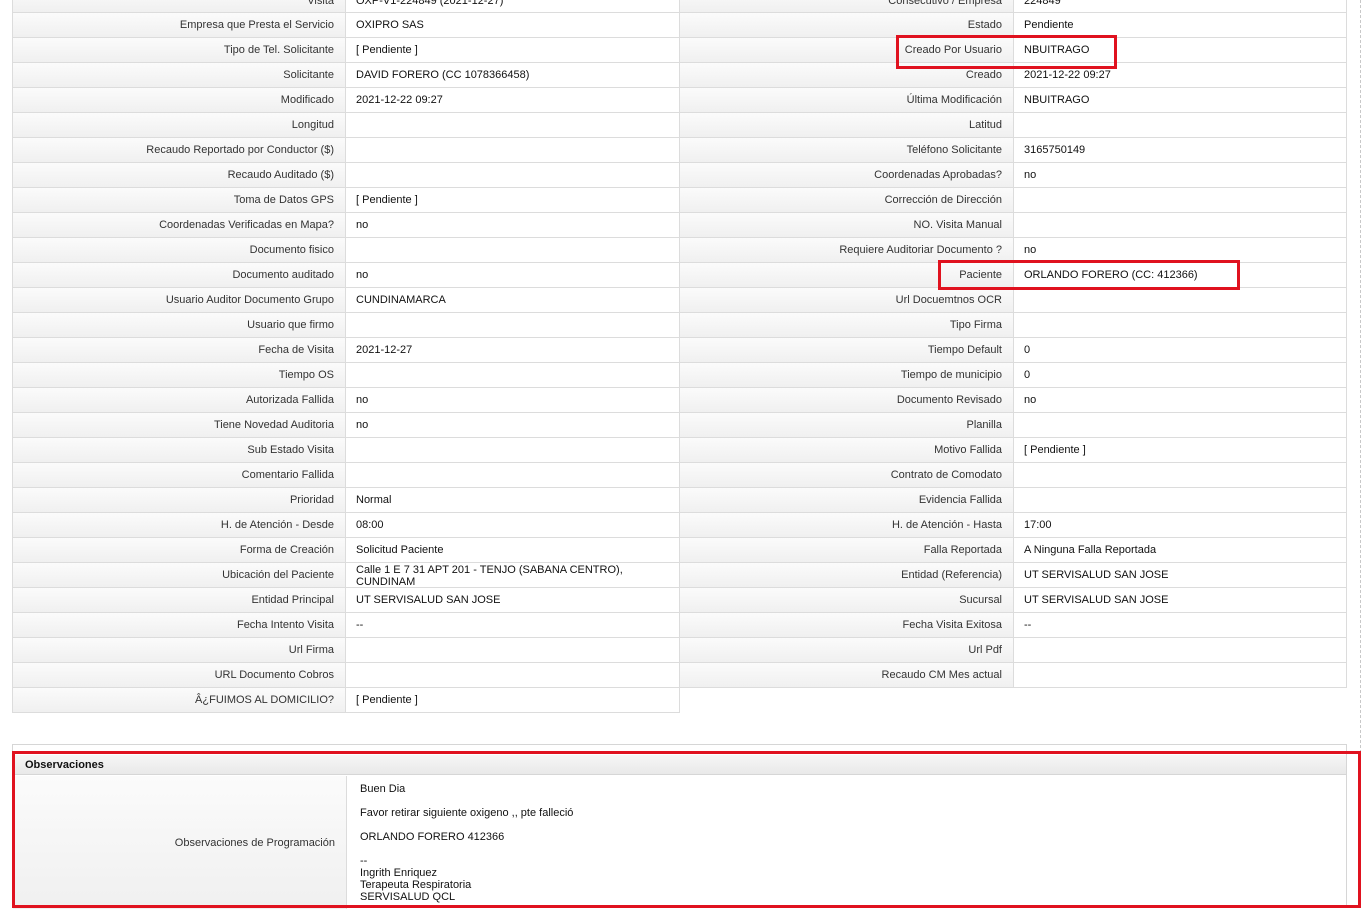 The height and width of the screenshot is (909, 1370). What do you see at coordinates (416, 885) in the screenshot?
I see `observacion-line: Terapeuta Respiratoria` at bounding box center [416, 885].